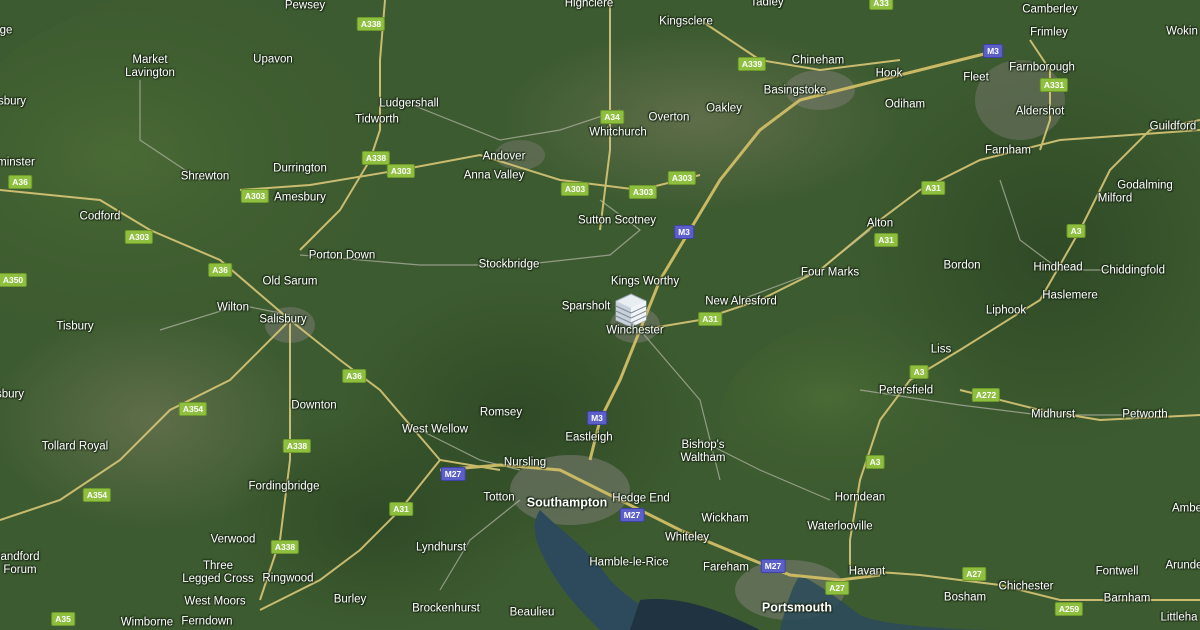  Describe the element at coordinates (214, 602) in the screenshot. I see `place-label-west-moors: West Moors` at that location.